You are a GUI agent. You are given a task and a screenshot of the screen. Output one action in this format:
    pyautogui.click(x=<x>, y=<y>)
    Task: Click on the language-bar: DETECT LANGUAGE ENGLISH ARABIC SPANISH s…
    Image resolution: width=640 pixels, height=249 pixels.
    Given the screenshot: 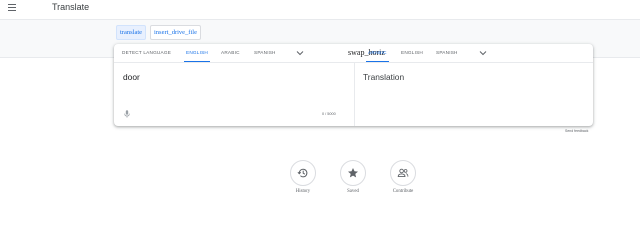 What is the action you would take?
    pyautogui.click(x=353, y=53)
    